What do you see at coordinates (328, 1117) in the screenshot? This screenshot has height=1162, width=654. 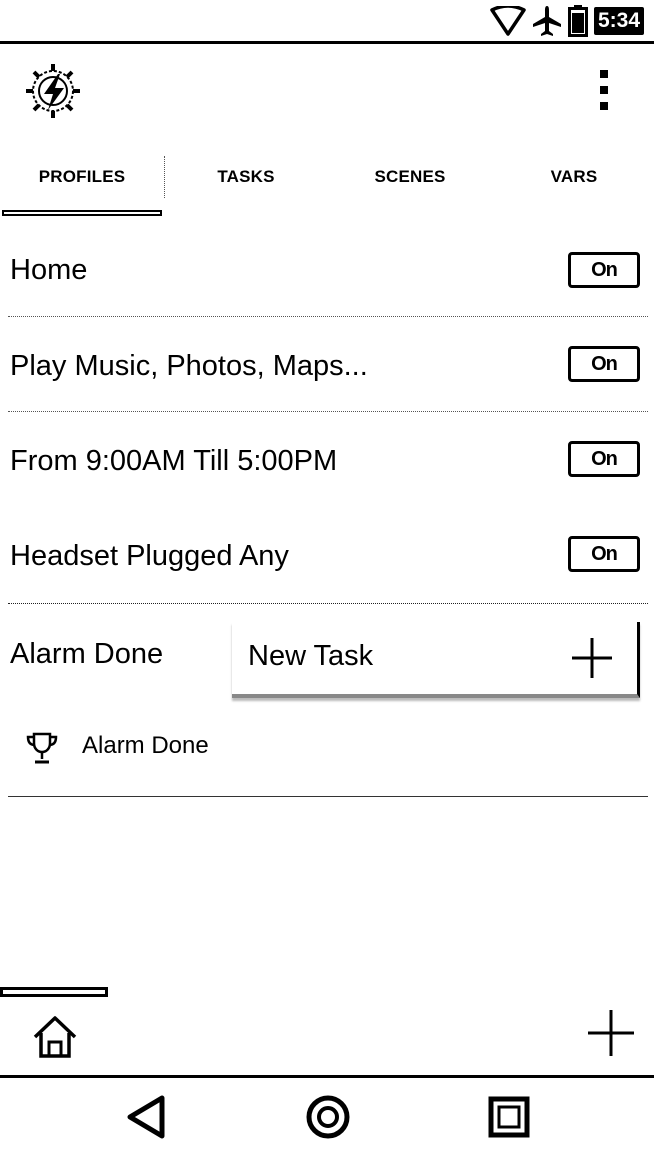 I see `home-circle-icon` at bounding box center [328, 1117].